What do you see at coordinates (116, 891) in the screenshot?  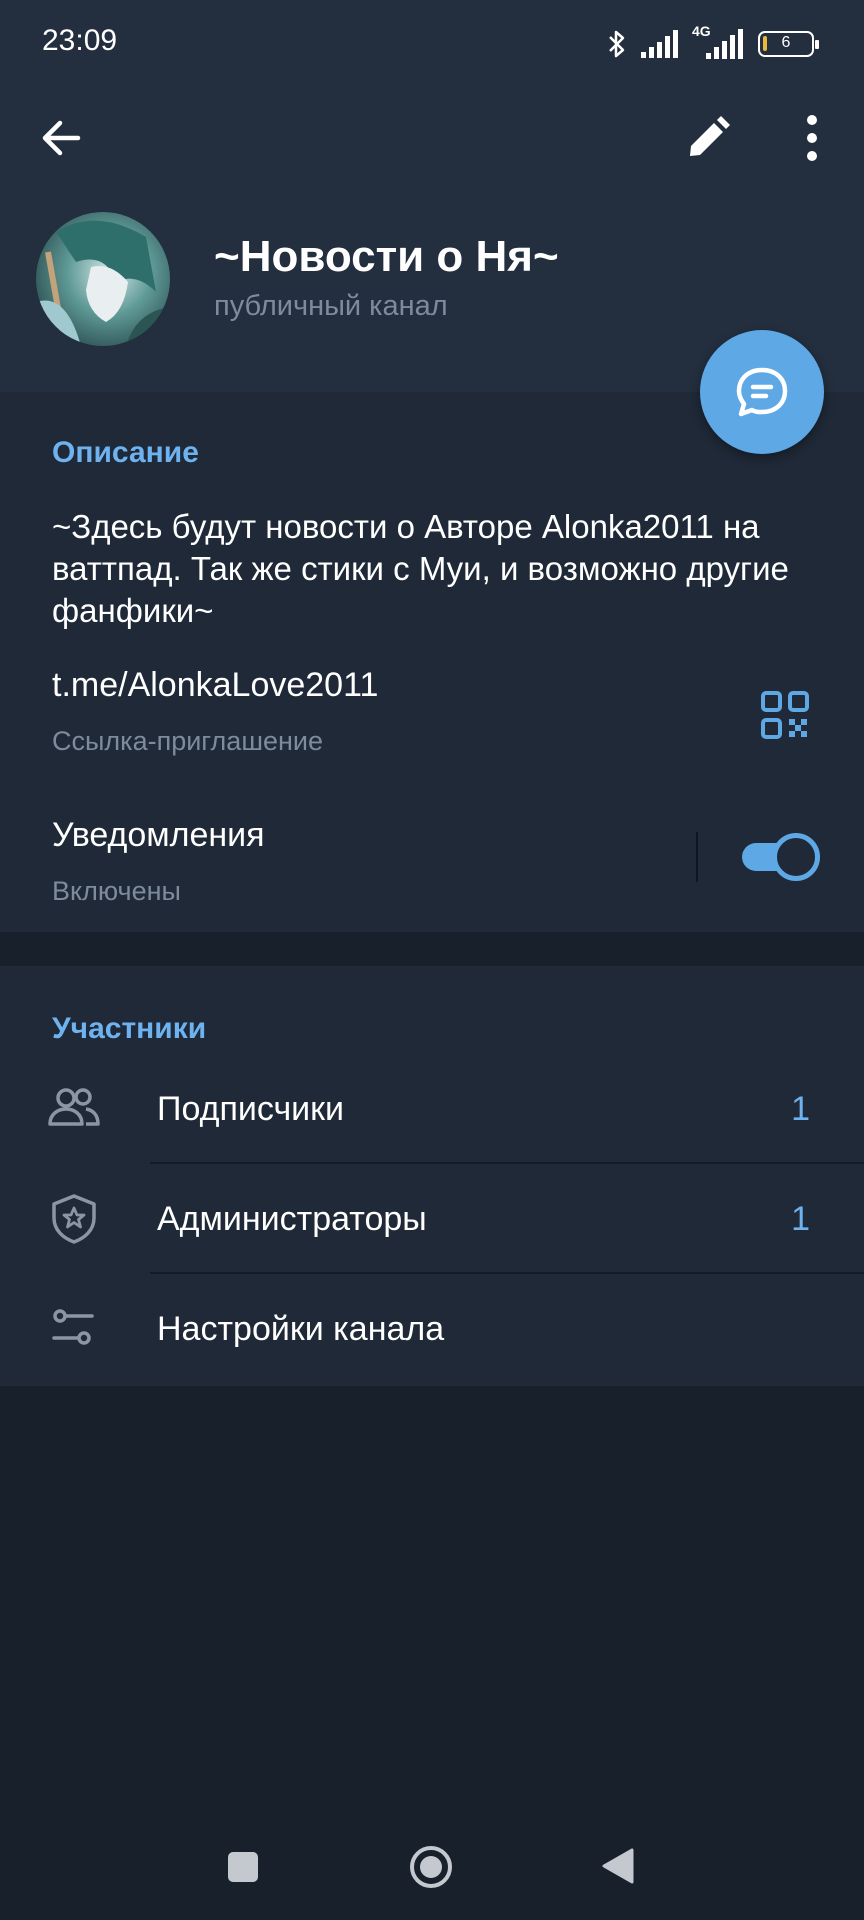 I see `notifications-status: Включены` at bounding box center [116, 891].